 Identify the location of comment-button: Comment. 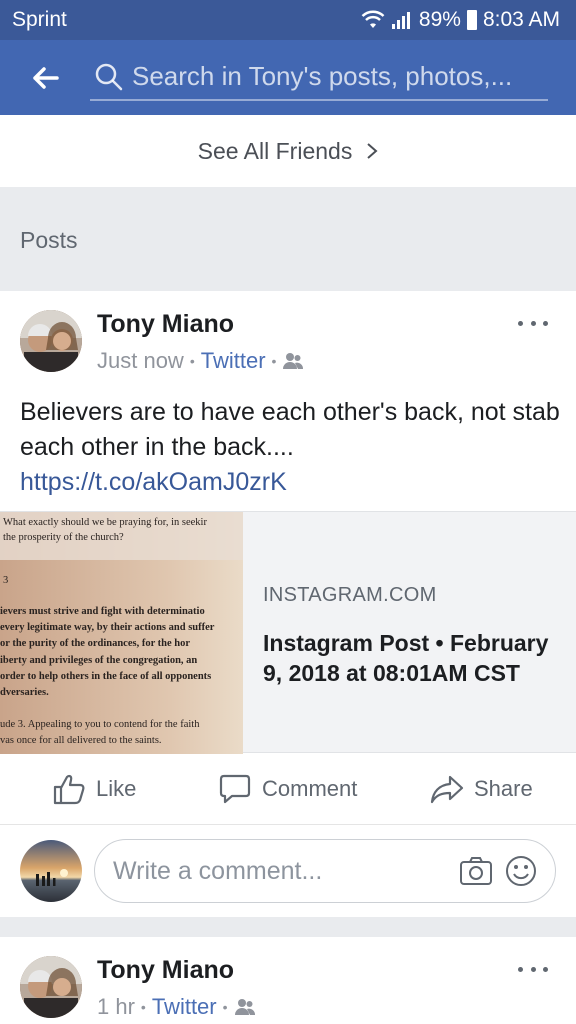
(287, 789).